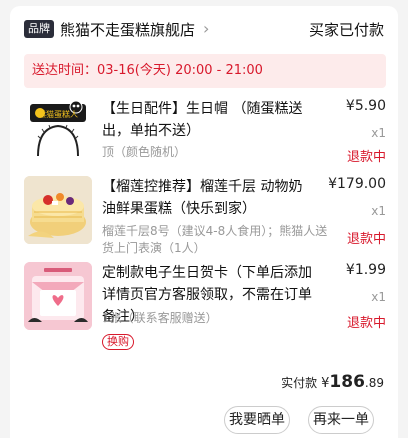 The image size is (408, 438). Describe the element at coordinates (160, 318) in the screenshot. I see `item-spec: 1张（联系客服赠送）` at that location.